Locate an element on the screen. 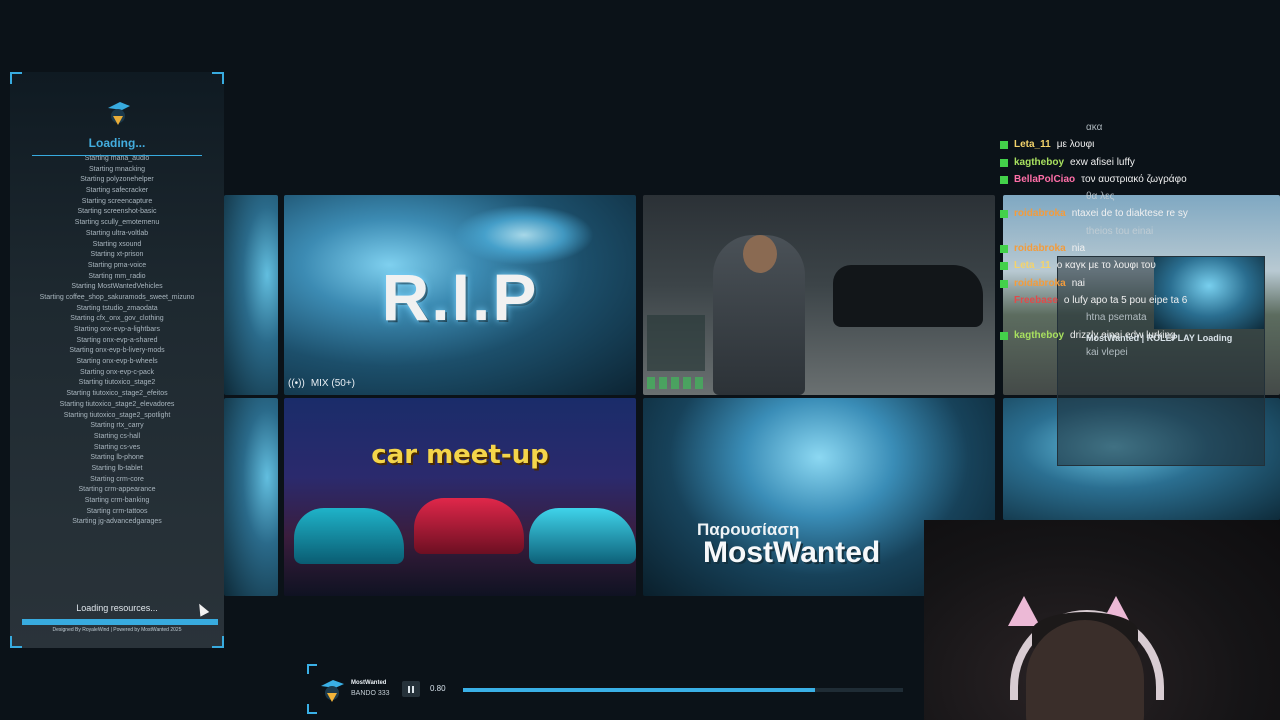 This screenshot has width=1280, height=720. chat-message: kai vlepei is located at coordinates (1140, 353).